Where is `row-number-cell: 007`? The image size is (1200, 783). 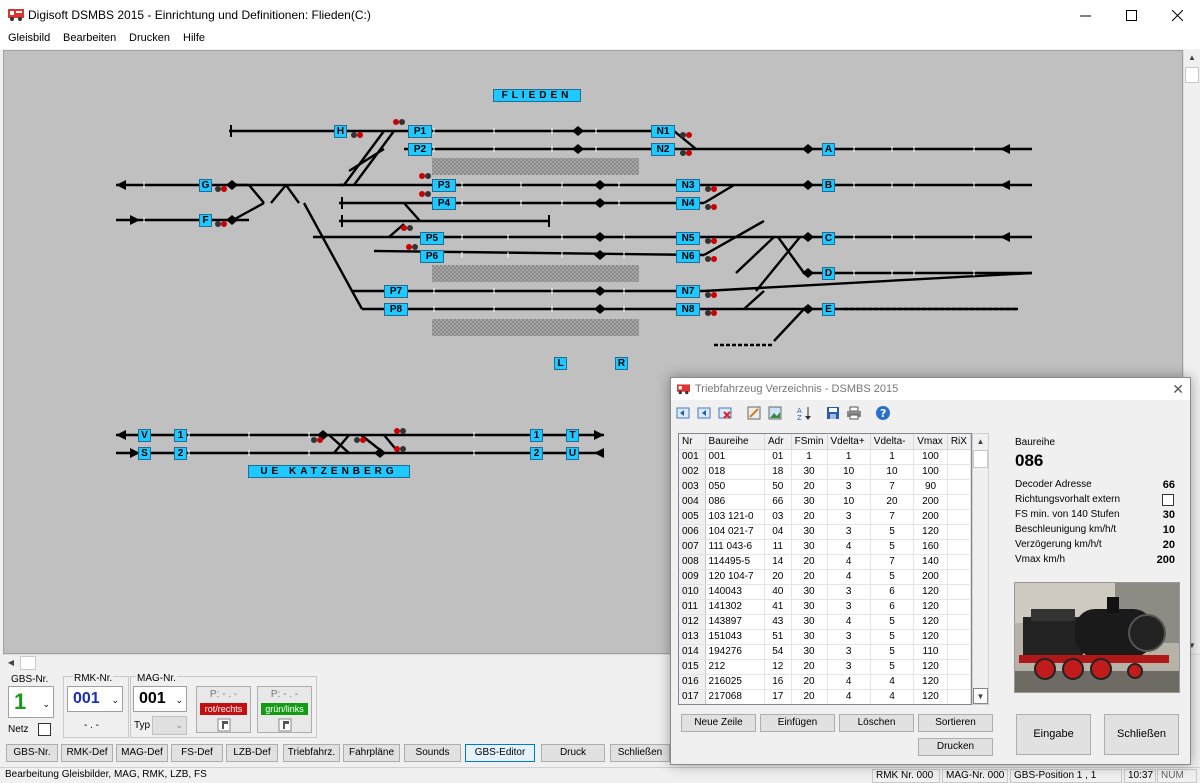
row-number-cell: 007 is located at coordinates (692, 547).